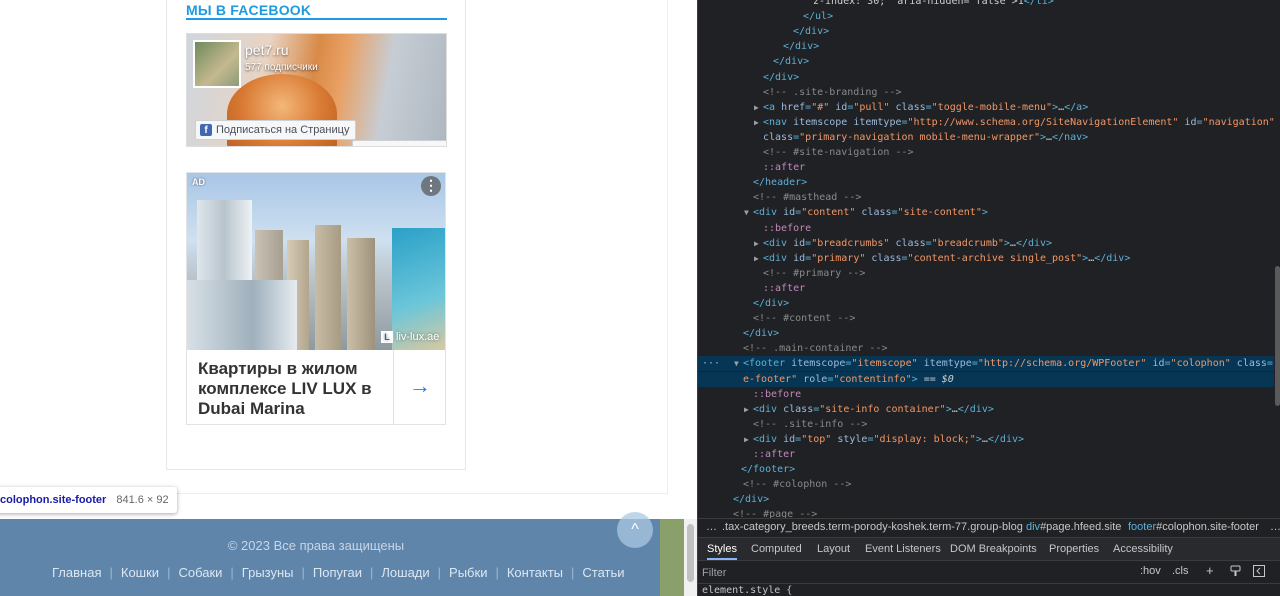 The width and height of the screenshot is (1280, 596). I want to click on footer-link-articles: Статьи, so click(603, 572).